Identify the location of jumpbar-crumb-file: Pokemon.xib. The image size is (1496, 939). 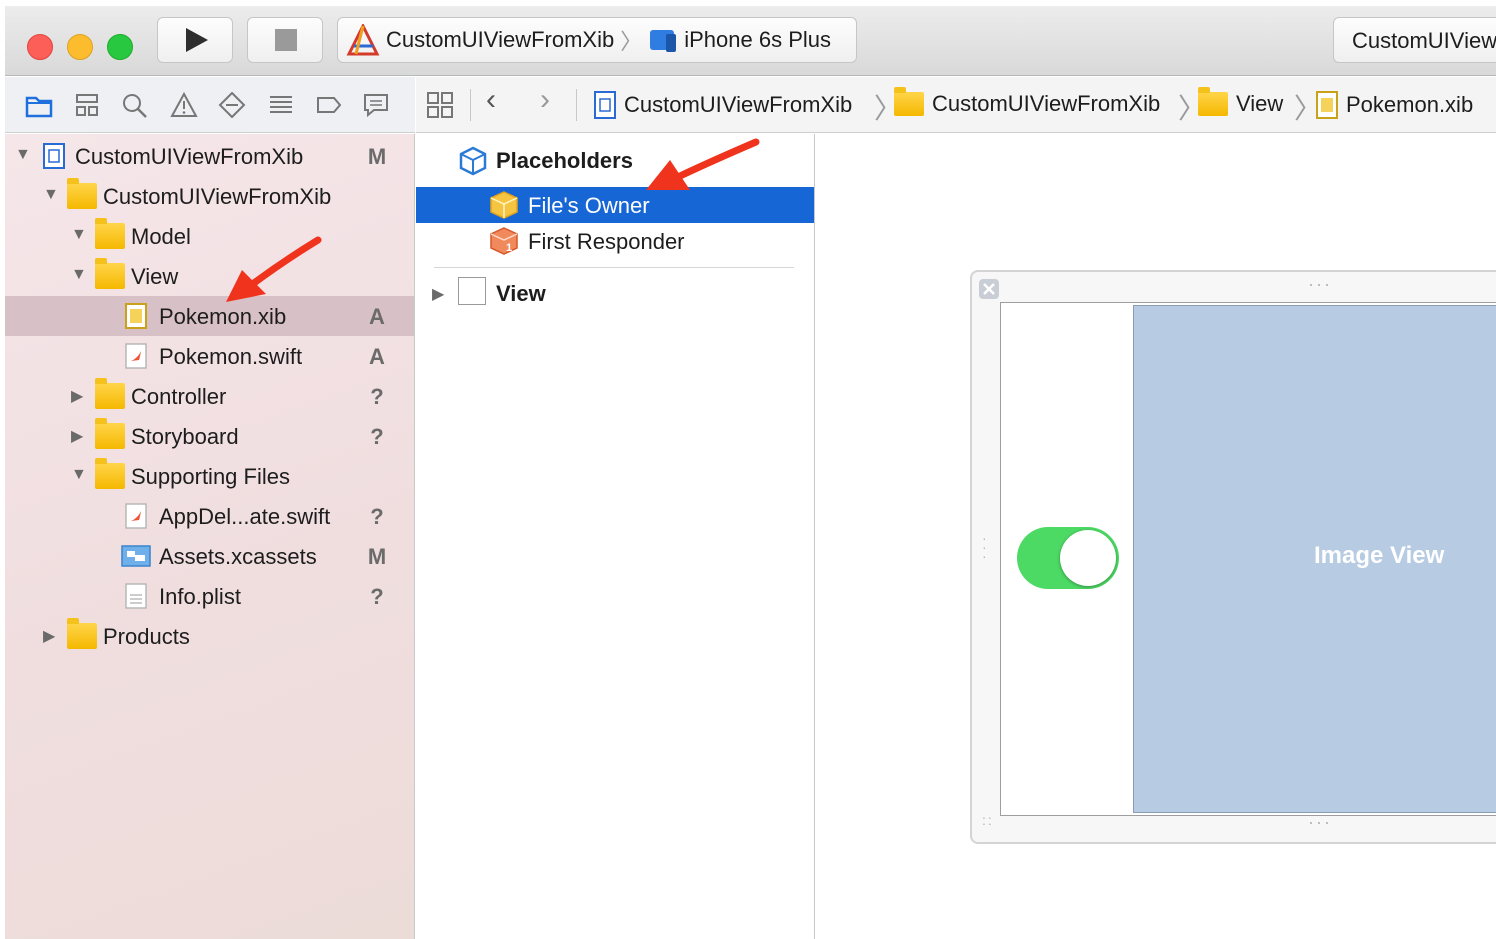
(1394, 105).